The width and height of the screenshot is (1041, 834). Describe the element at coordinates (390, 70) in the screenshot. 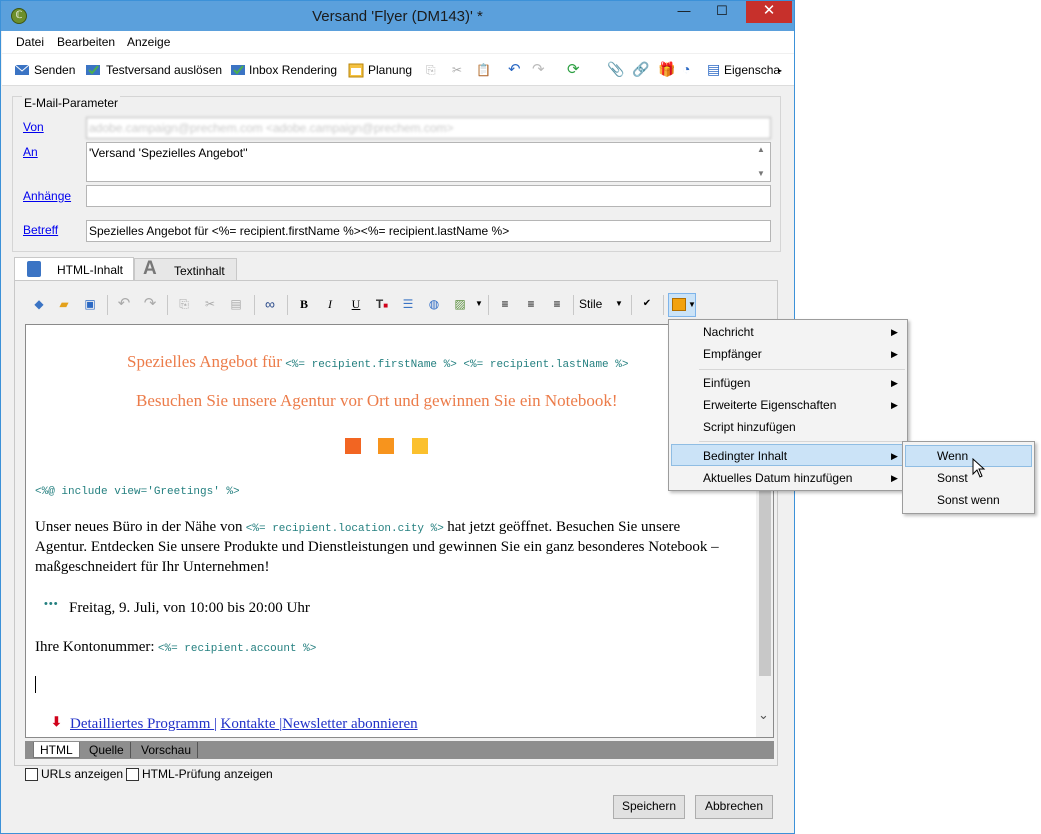

I see `planning-button: Planung` at that location.